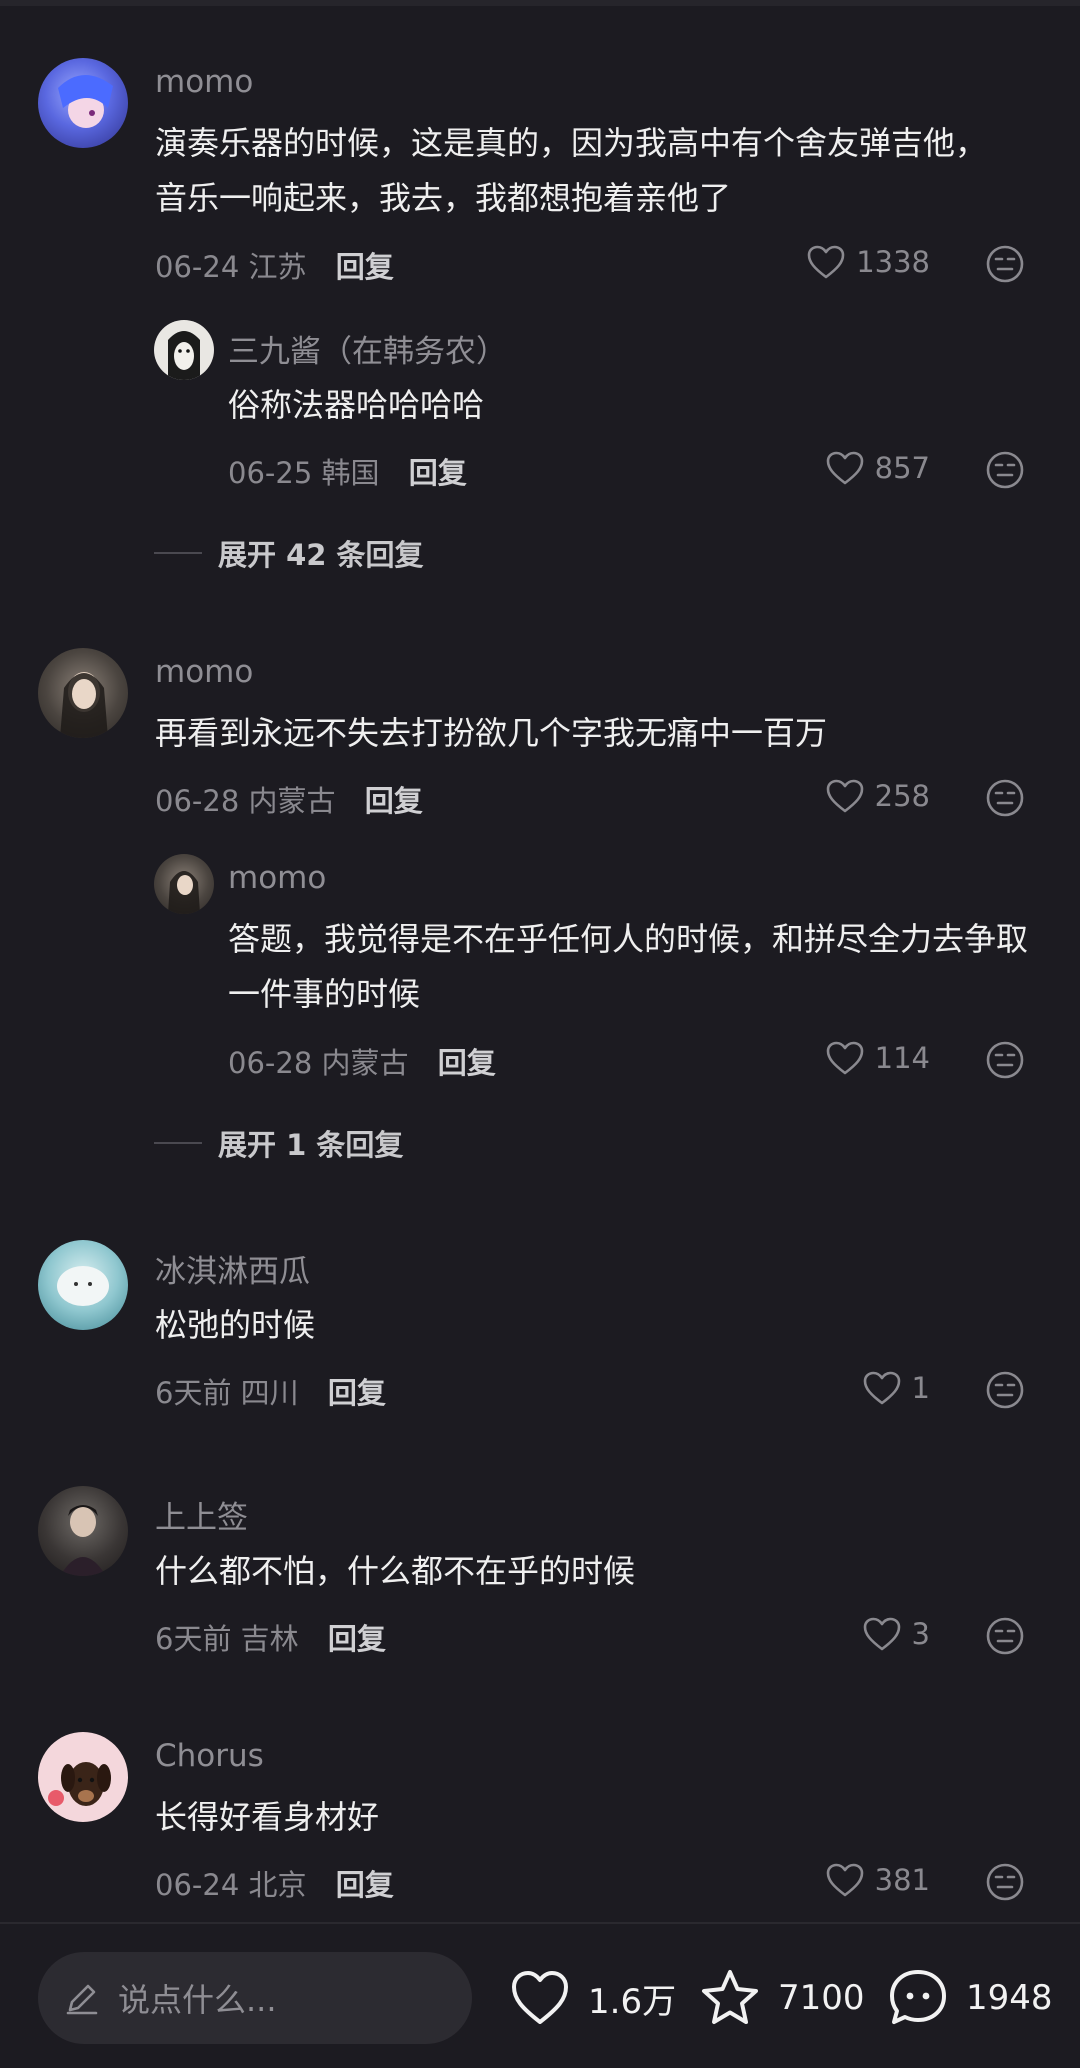 Image resolution: width=1080 pixels, height=2068 pixels. I want to click on username: 三九酱（在韩务农）, so click(367, 348).